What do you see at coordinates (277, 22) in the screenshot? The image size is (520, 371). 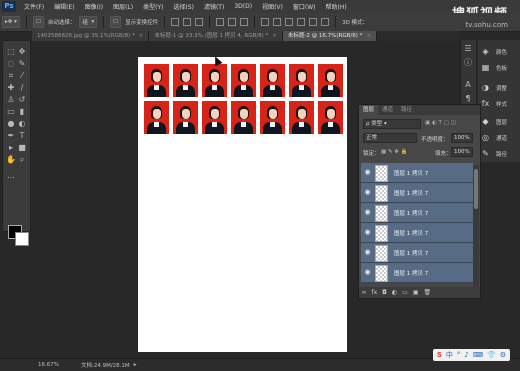 I see `distribute-vcenter-icon` at bounding box center [277, 22].